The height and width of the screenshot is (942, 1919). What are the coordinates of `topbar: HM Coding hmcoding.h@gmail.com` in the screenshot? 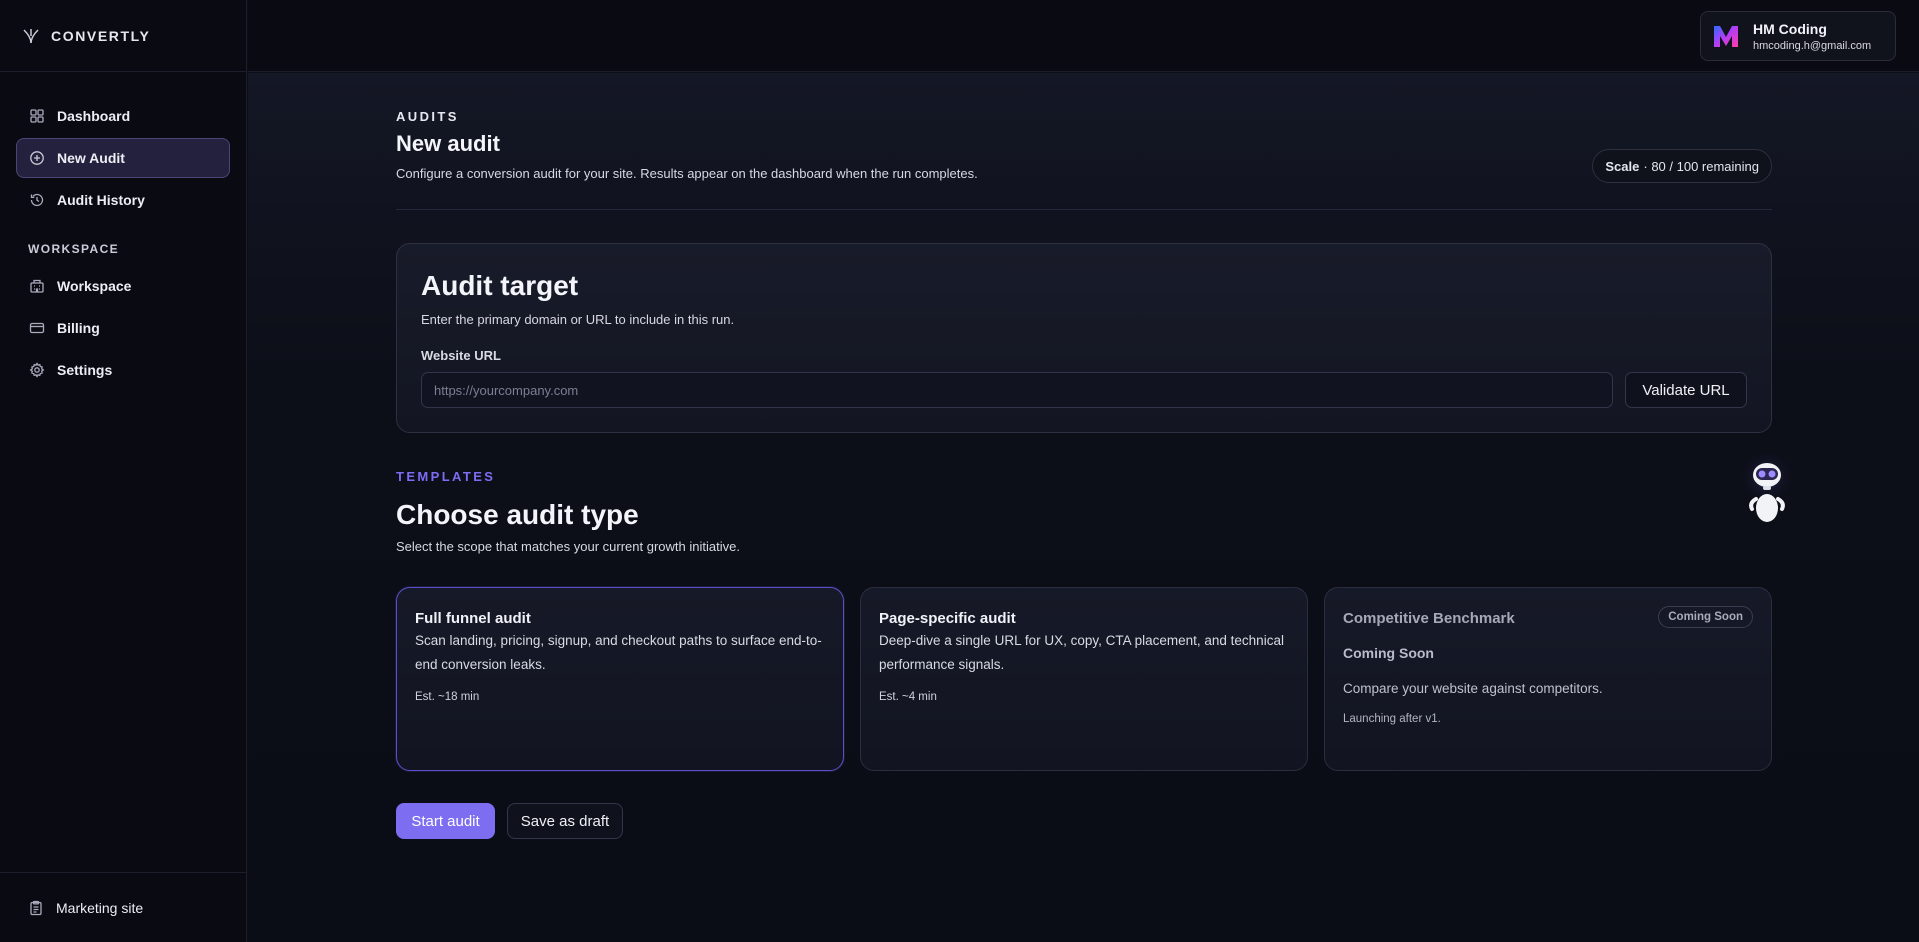 It's located at (1083, 36).